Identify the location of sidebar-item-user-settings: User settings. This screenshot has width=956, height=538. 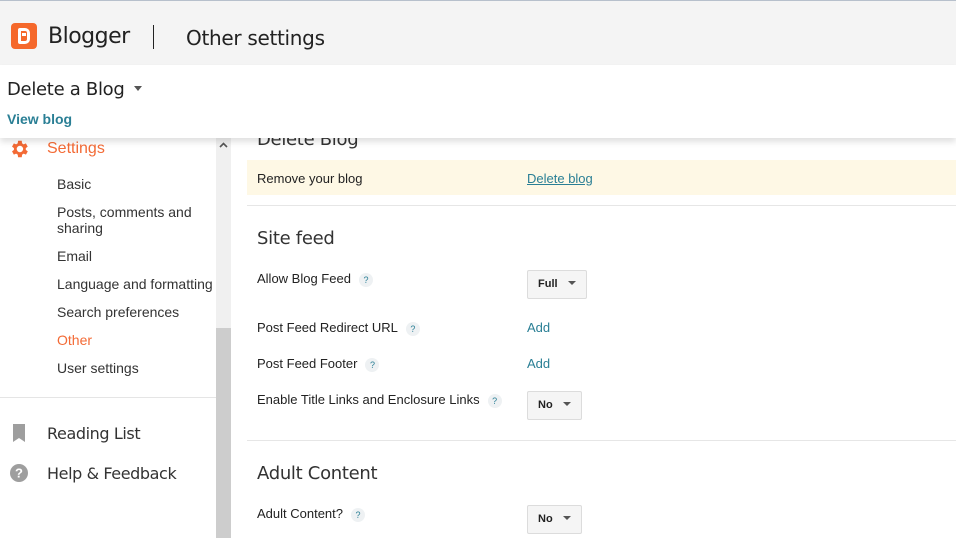
(98, 368).